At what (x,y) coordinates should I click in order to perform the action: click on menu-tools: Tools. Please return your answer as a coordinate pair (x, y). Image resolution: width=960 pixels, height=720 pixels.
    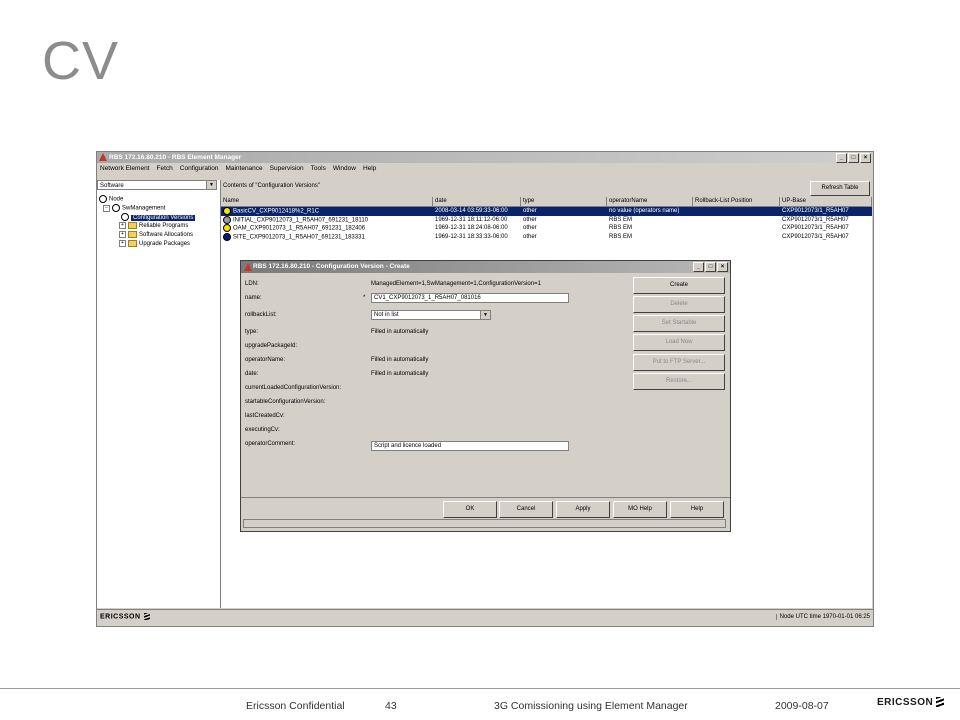
    Looking at the image, I should click on (318, 168).